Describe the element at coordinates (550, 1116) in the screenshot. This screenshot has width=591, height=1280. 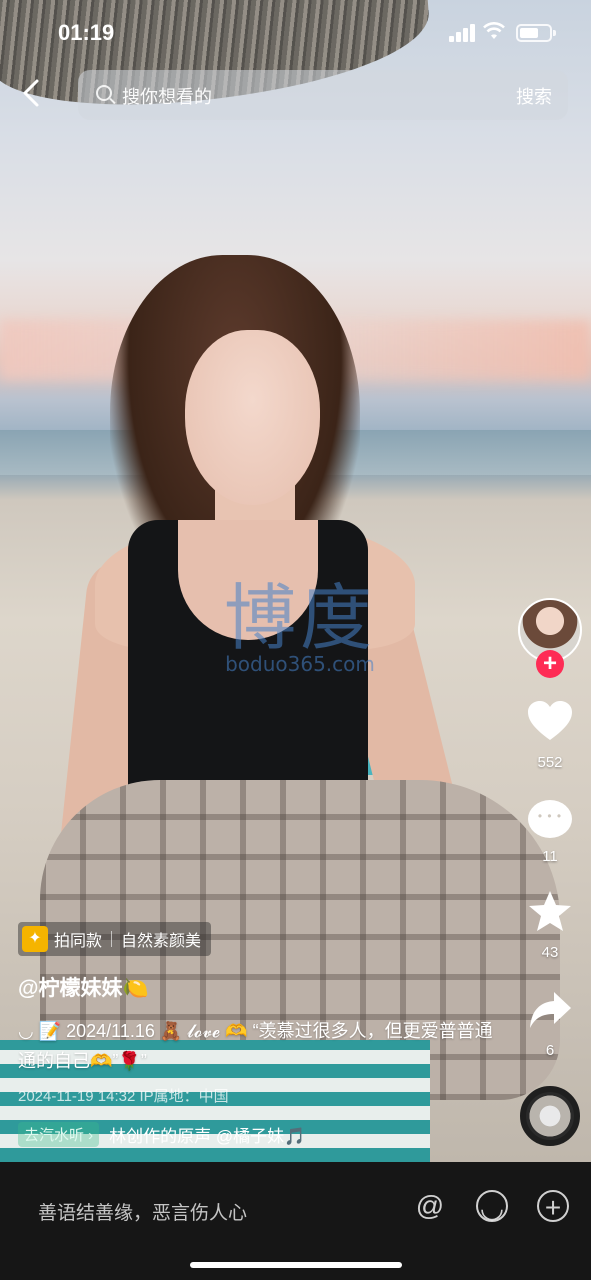
I see `music-disc` at that location.